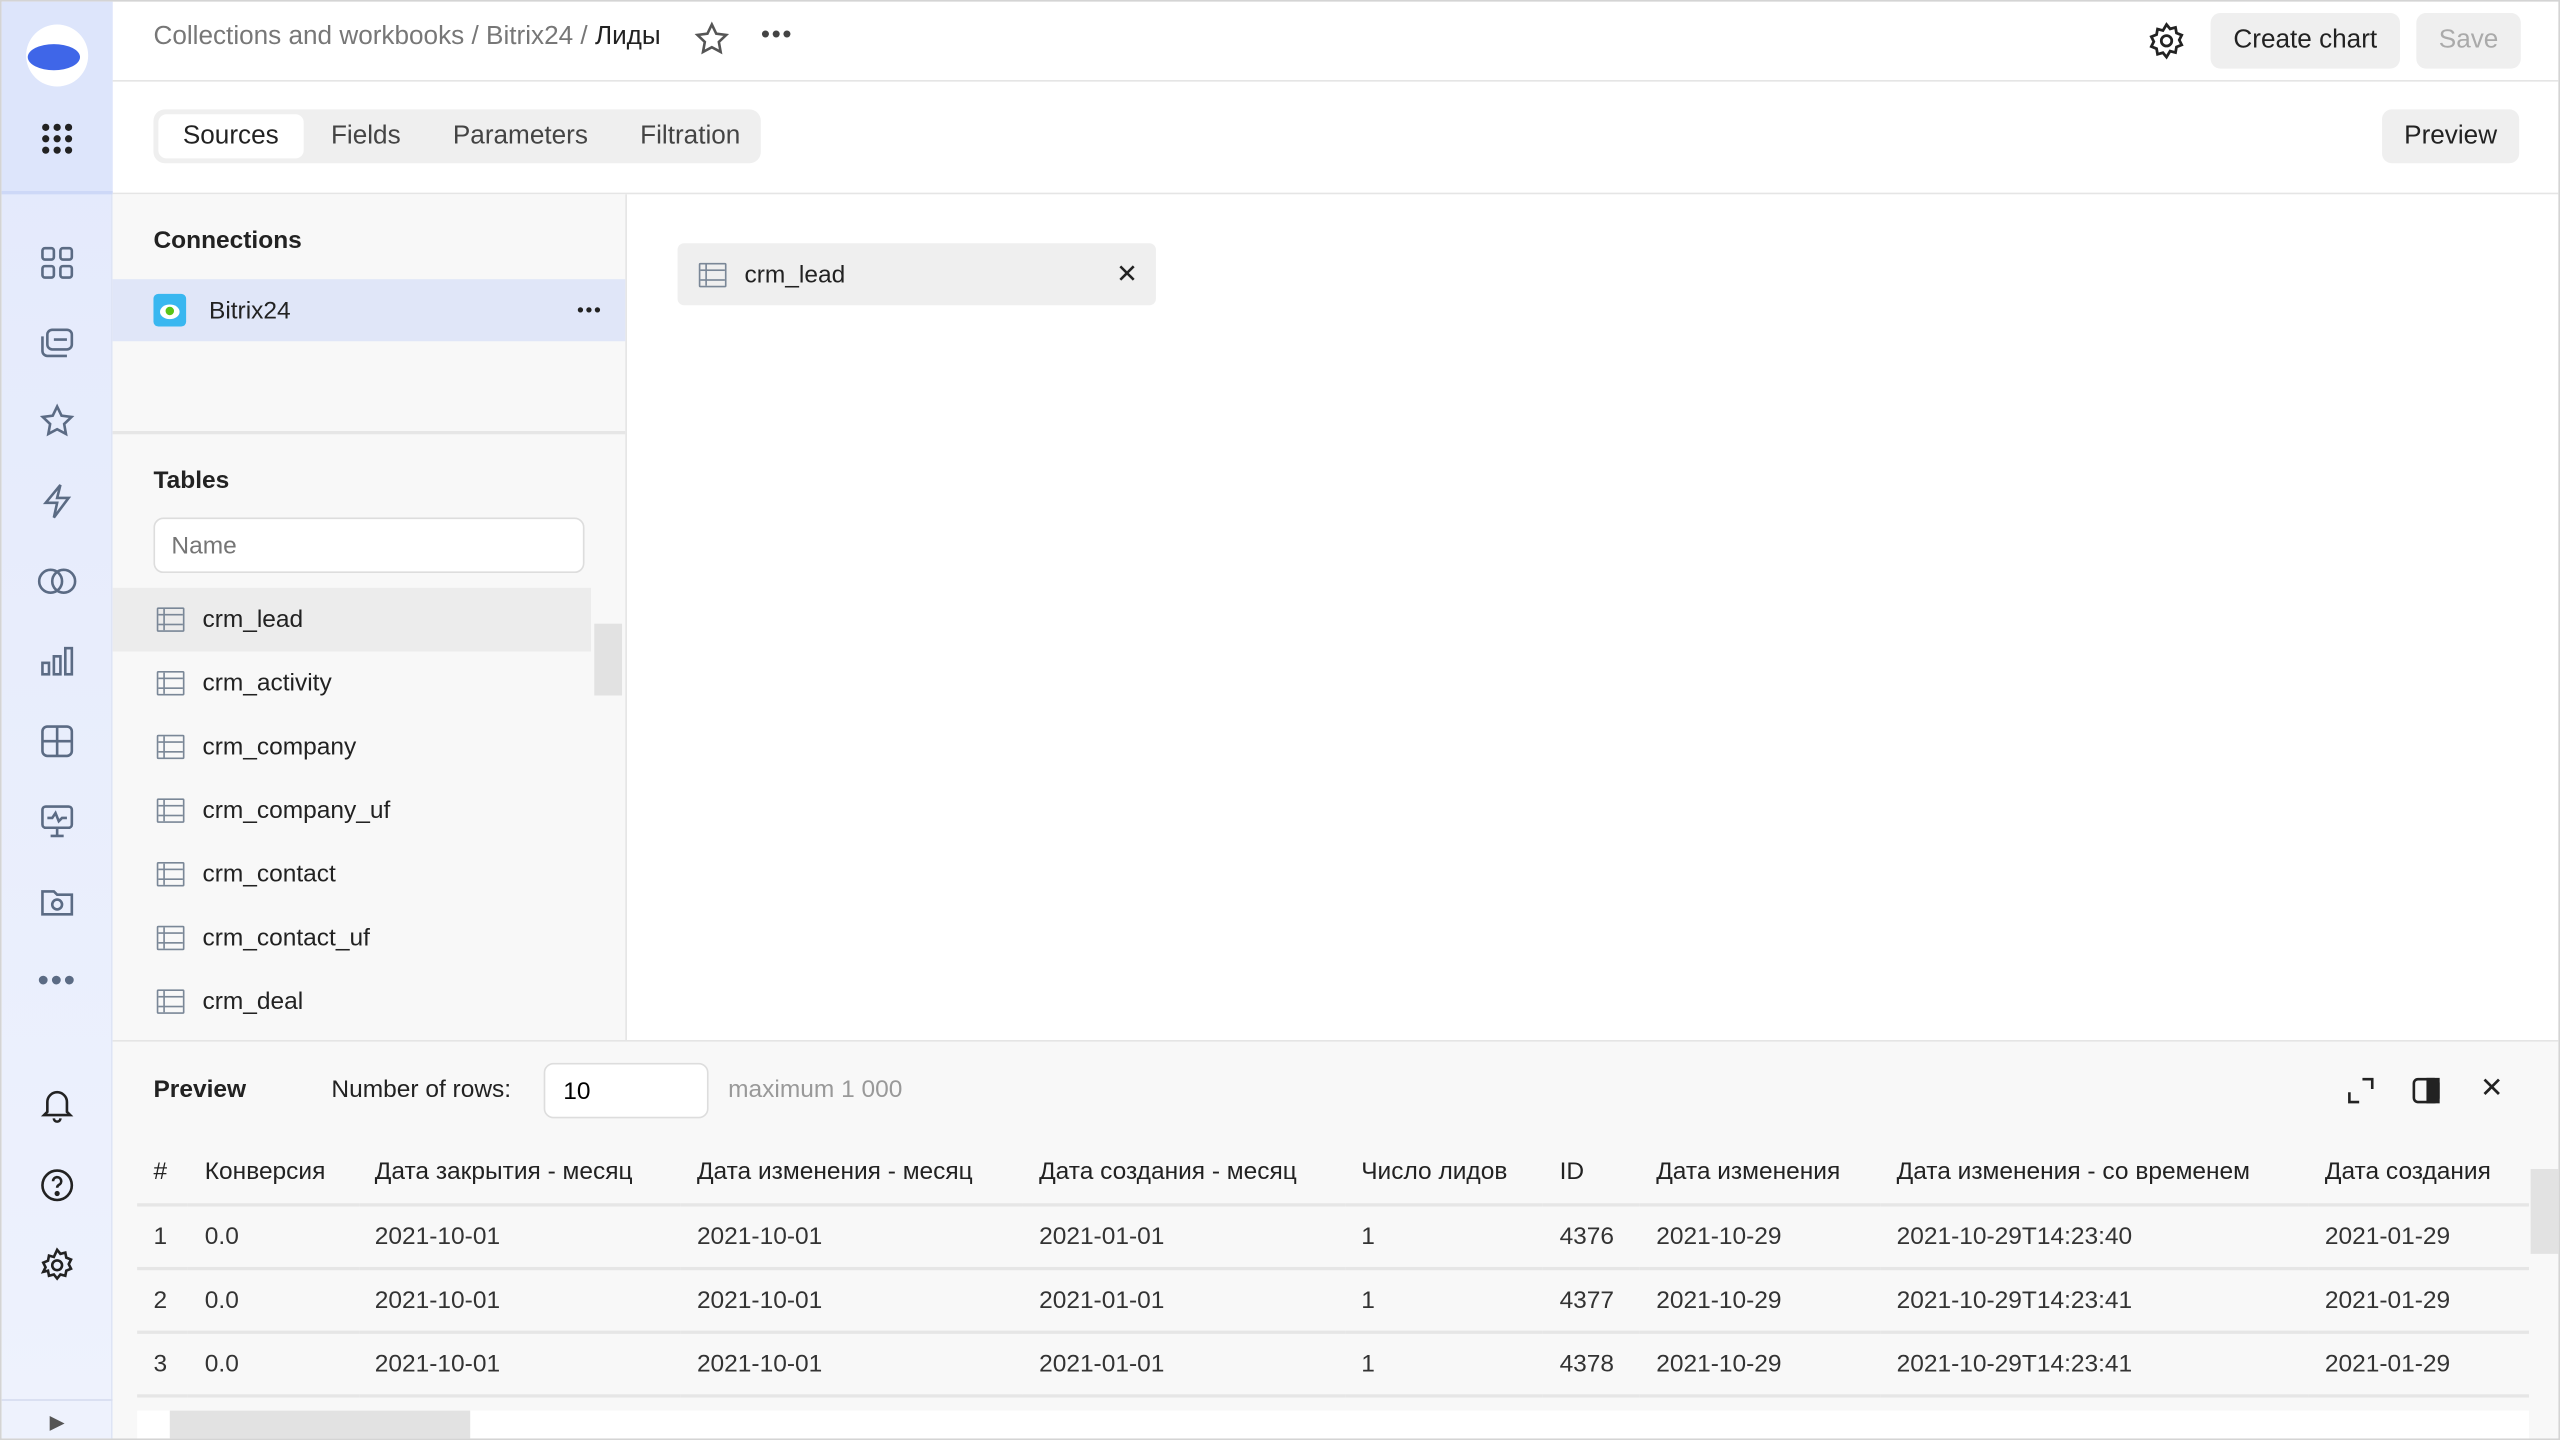  Describe the element at coordinates (57, 981) in the screenshot. I see `more-icon: •••` at that location.